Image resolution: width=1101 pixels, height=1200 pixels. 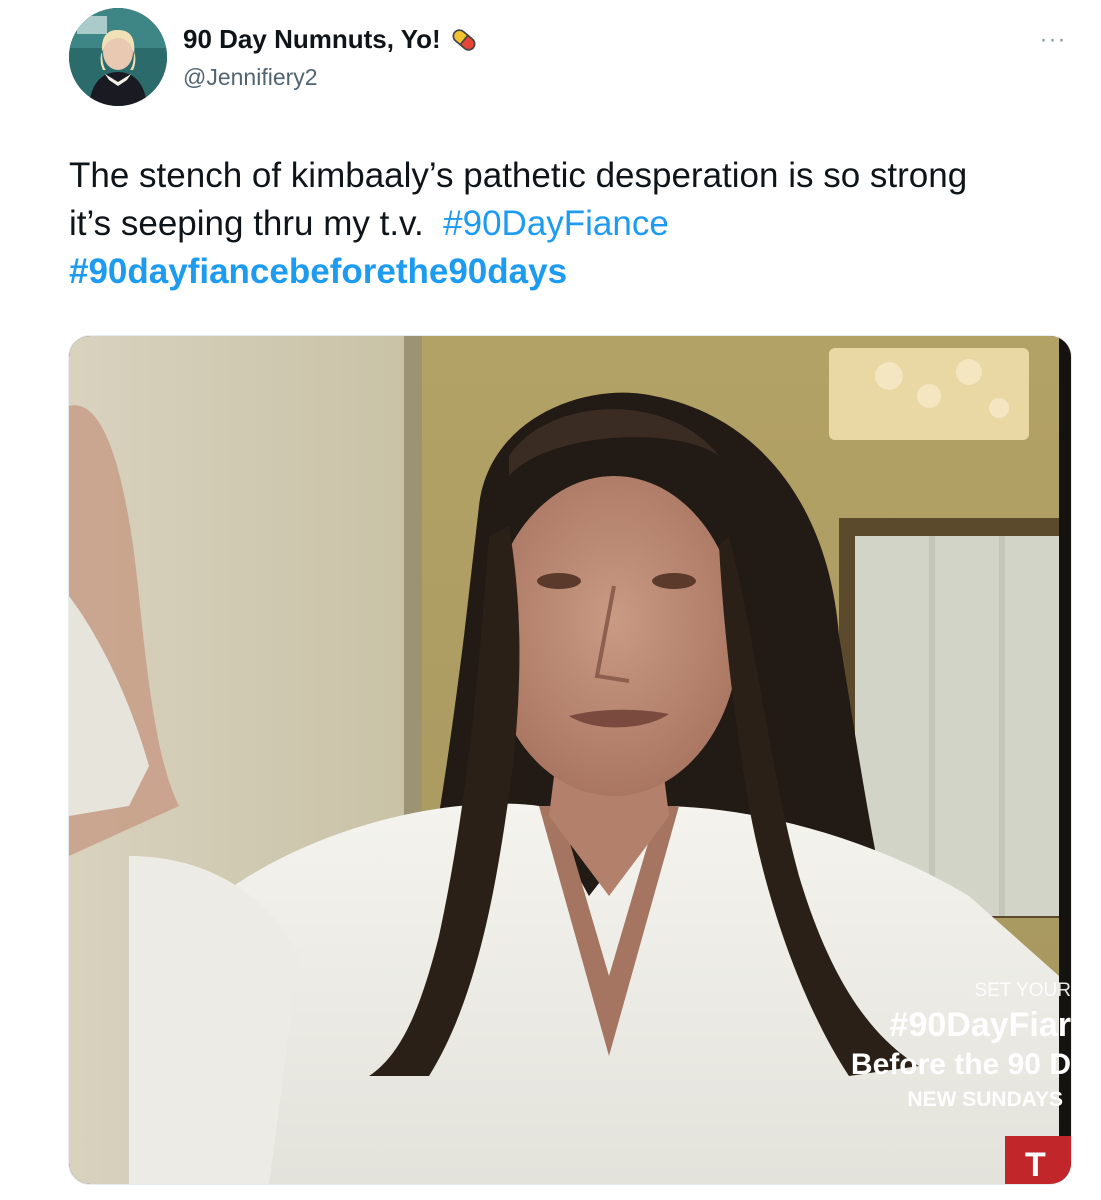 I want to click on hashtag-90dayfiancebeforethe90days: #90dayfiancebeforethe90days, so click(x=574, y=272).